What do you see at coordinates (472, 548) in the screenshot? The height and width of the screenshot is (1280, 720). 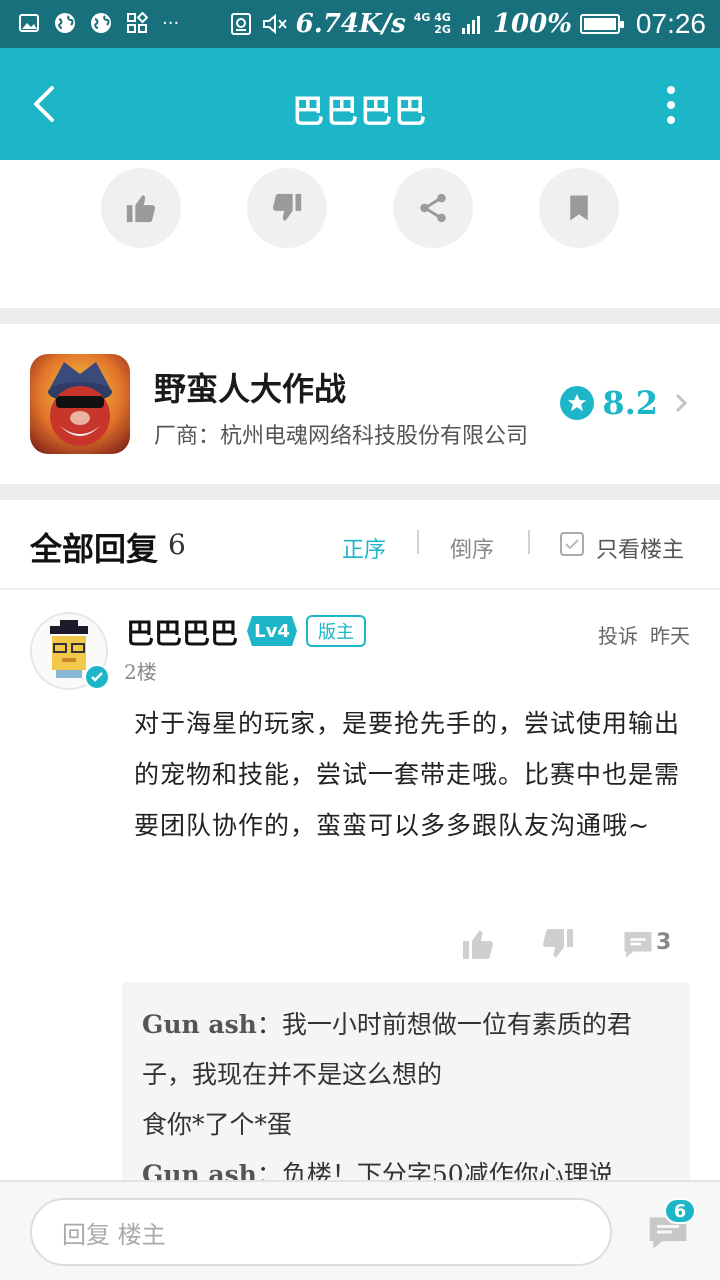 I see `sort-descending: 倒序` at bounding box center [472, 548].